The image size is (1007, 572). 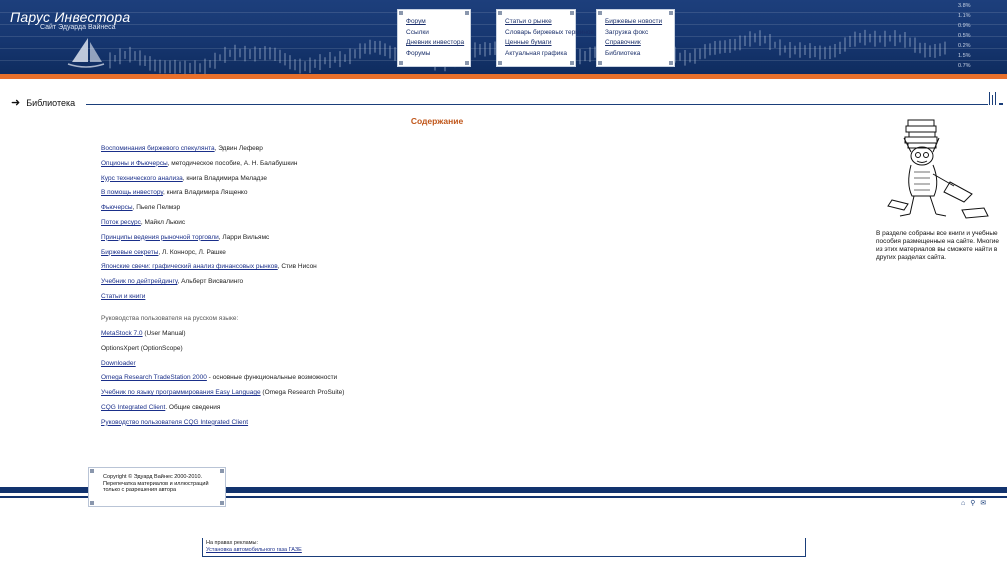 What do you see at coordinates (133, 407) in the screenshot?
I see `guide-link: CQG Integrated Client` at bounding box center [133, 407].